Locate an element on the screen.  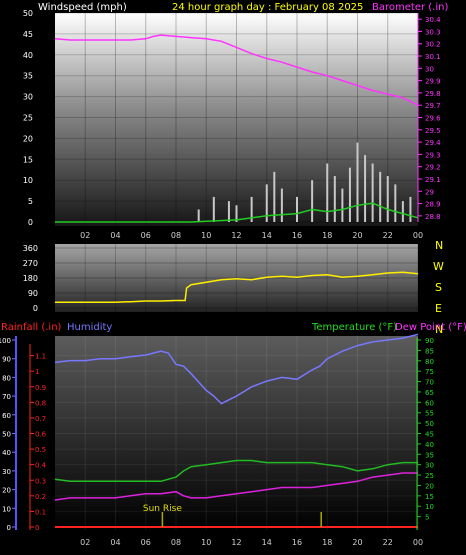
wind-y-tick-label: 15 is located at coordinates (28, 159).